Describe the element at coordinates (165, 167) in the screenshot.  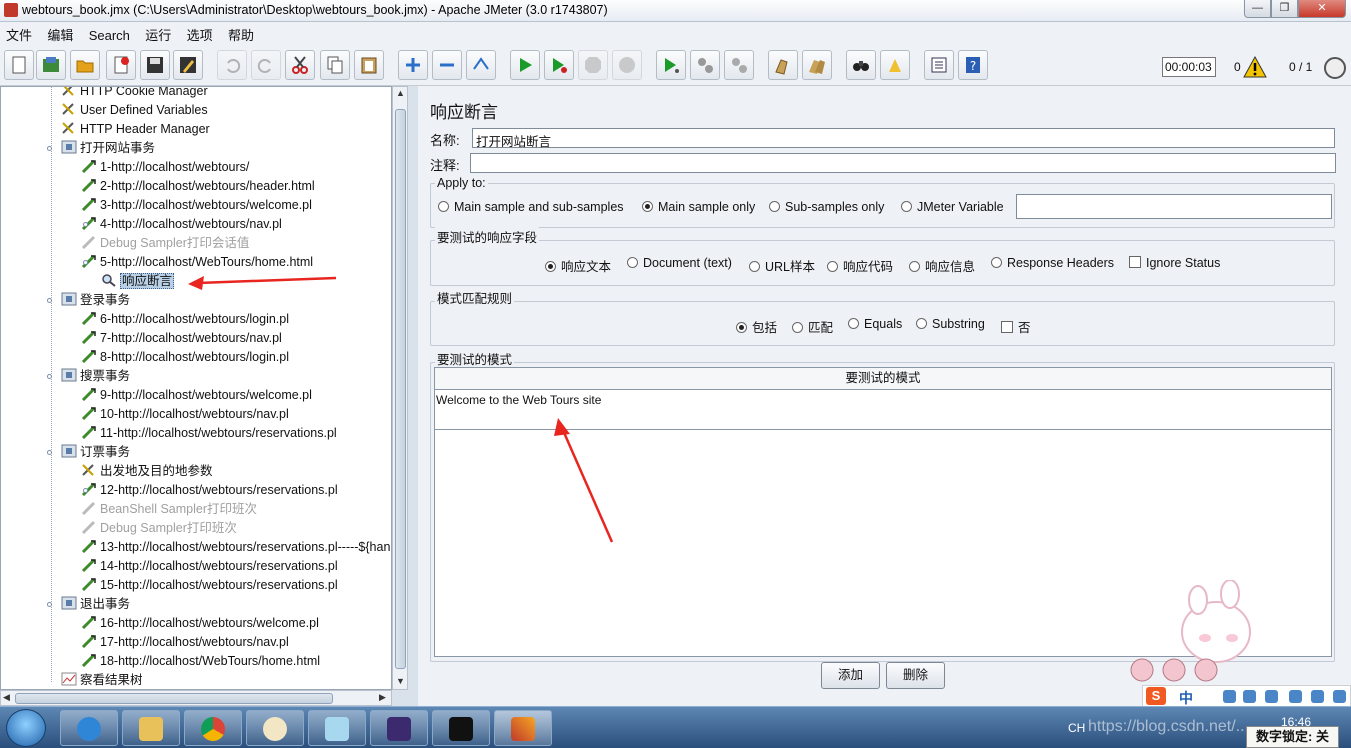
I see `tree-node: 1-http://localhost/webtours/` at that location.